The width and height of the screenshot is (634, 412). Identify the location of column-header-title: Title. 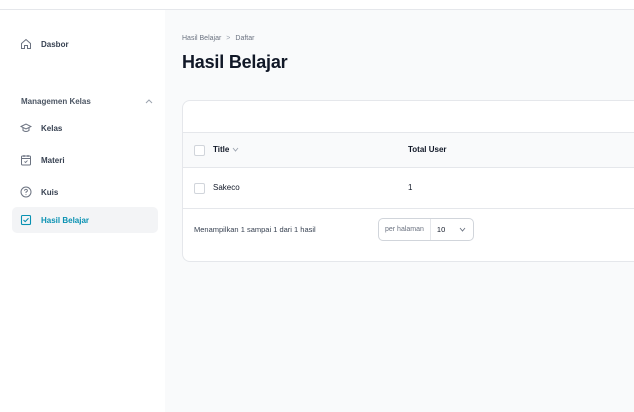
(226, 149).